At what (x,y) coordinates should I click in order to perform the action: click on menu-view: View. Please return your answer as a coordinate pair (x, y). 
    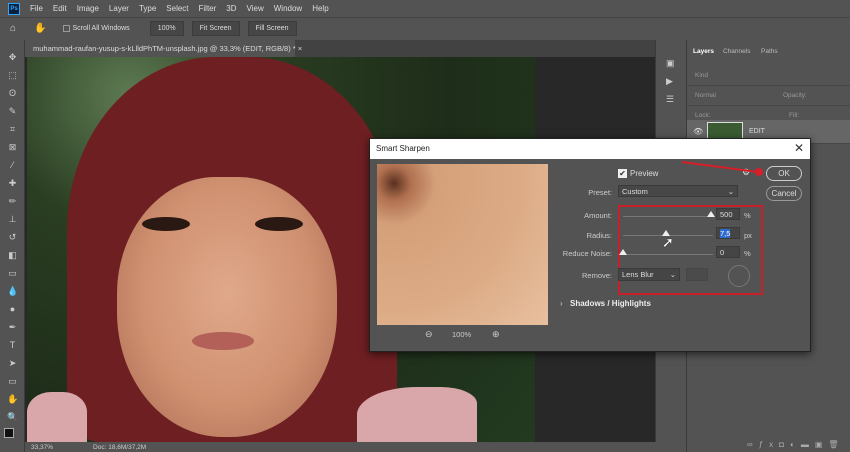
    Looking at the image, I should click on (255, 8).